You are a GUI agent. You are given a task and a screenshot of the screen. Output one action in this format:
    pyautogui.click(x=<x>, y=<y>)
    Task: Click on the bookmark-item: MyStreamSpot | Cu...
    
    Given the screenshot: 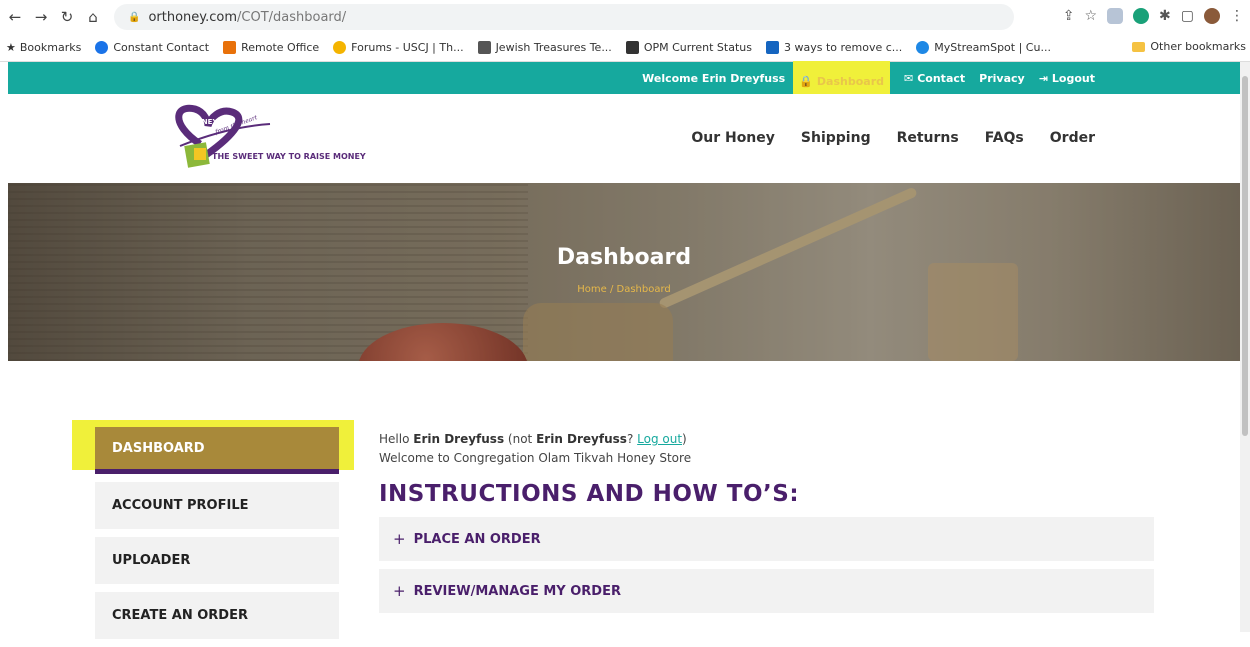 What is the action you would take?
    pyautogui.click(x=983, y=47)
    